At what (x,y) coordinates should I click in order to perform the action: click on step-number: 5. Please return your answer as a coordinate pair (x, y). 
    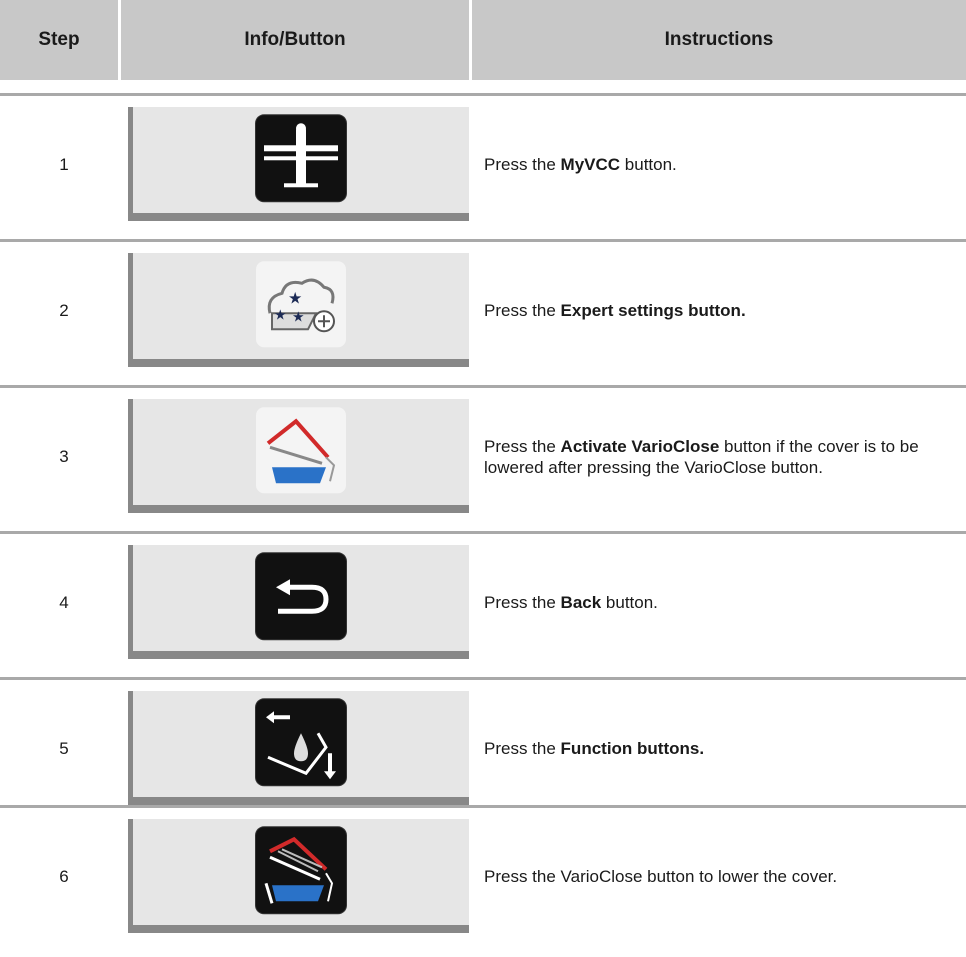
    Looking at the image, I should click on (64, 748).